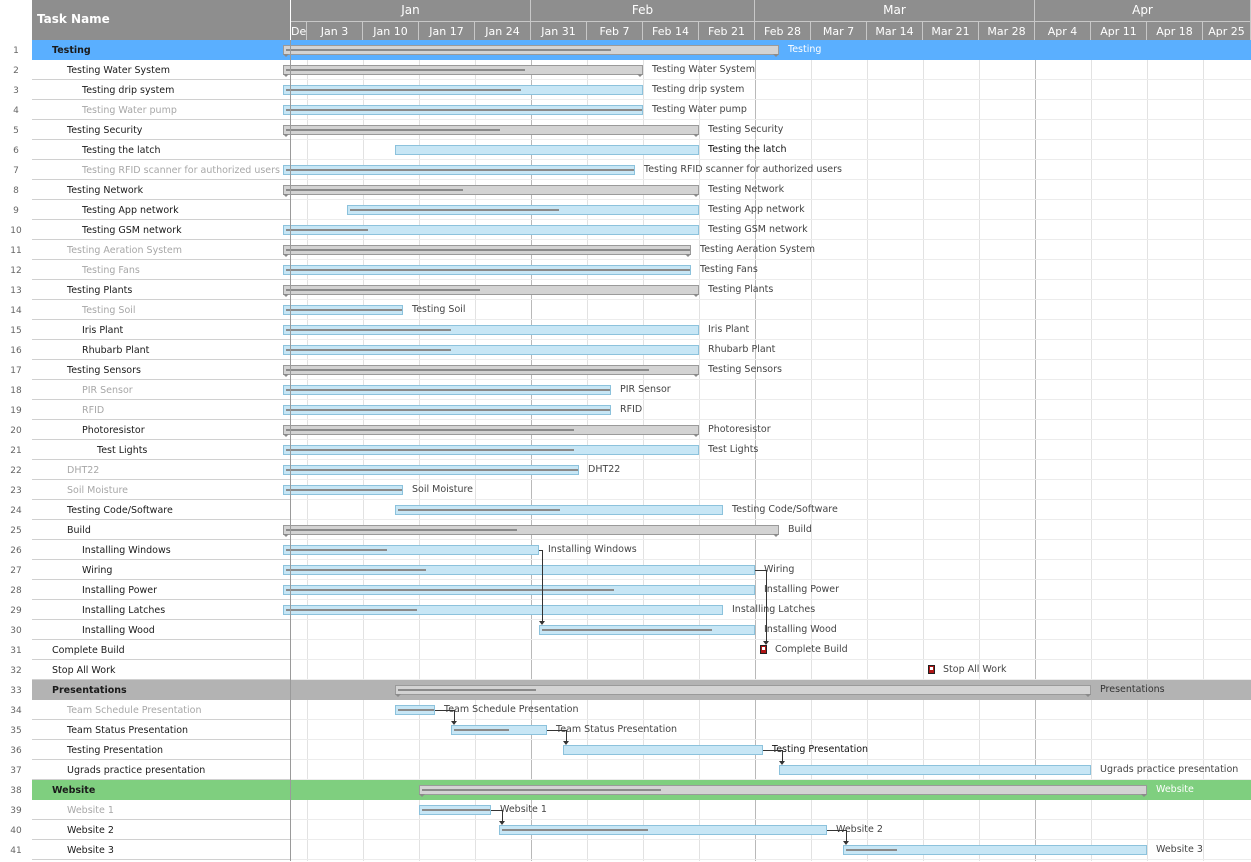 Image resolution: width=1251 pixels, height=862 pixels. Describe the element at coordinates (161, 730) in the screenshot. I see `task-name-cell: Team Status Presentation` at that location.